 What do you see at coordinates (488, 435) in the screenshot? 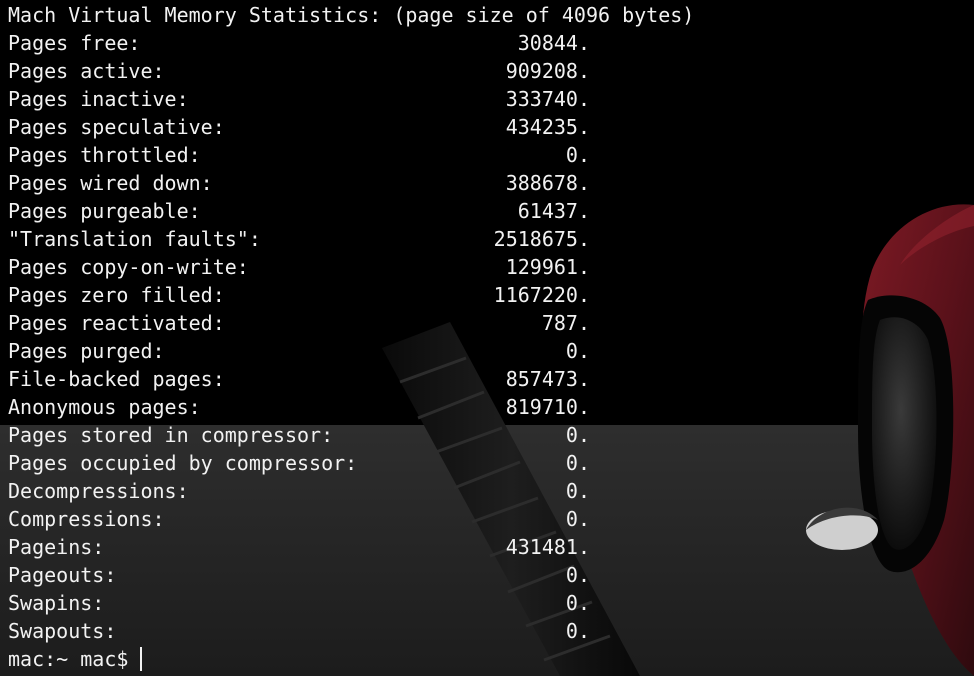
I see `stat-row: Pages stored in compressor: 0.` at bounding box center [488, 435].